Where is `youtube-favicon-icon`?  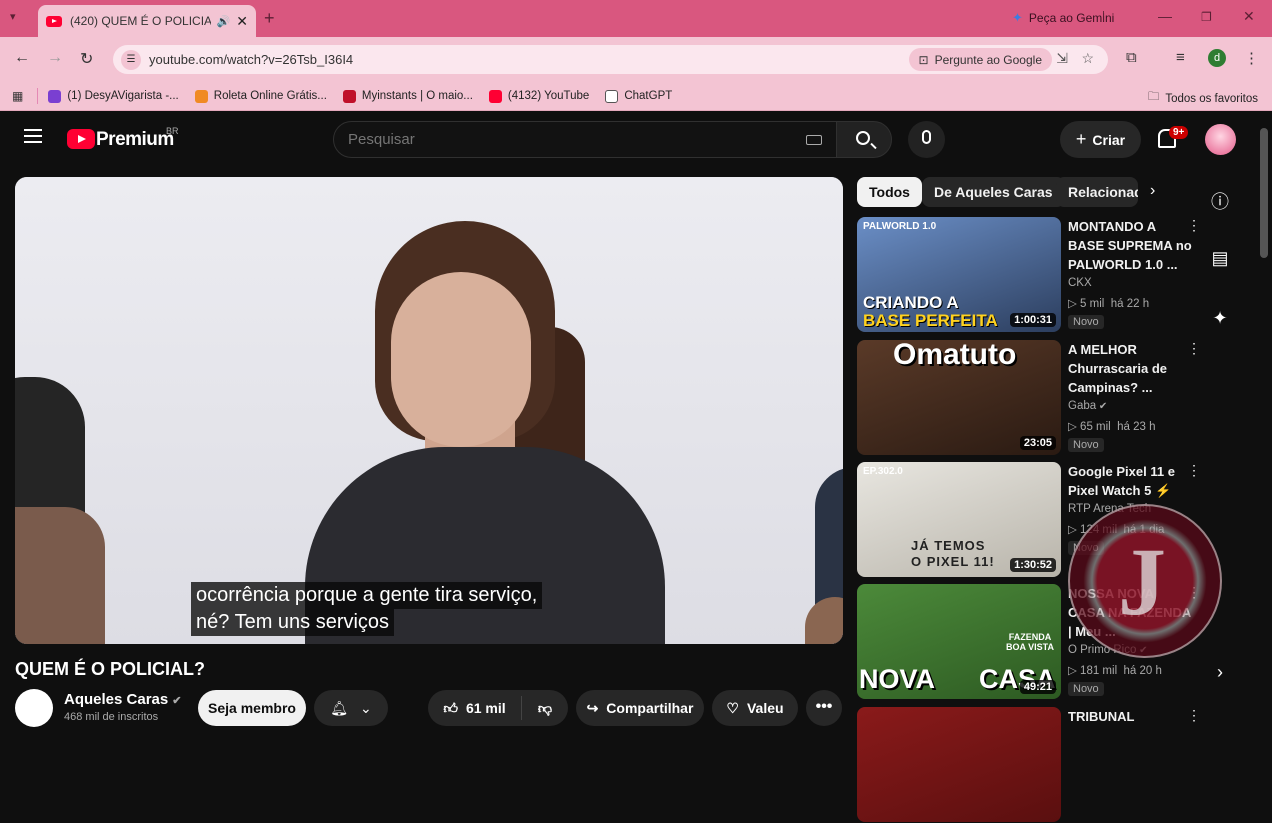
youtube-favicon-icon is located at coordinates (54, 21).